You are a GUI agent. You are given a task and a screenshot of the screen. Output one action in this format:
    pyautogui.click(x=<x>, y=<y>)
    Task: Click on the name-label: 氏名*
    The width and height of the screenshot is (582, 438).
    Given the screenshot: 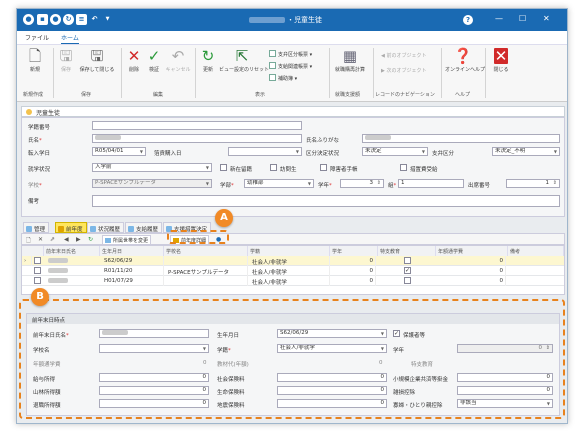 What is the action you would take?
    pyautogui.click(x=35, y=141)
    